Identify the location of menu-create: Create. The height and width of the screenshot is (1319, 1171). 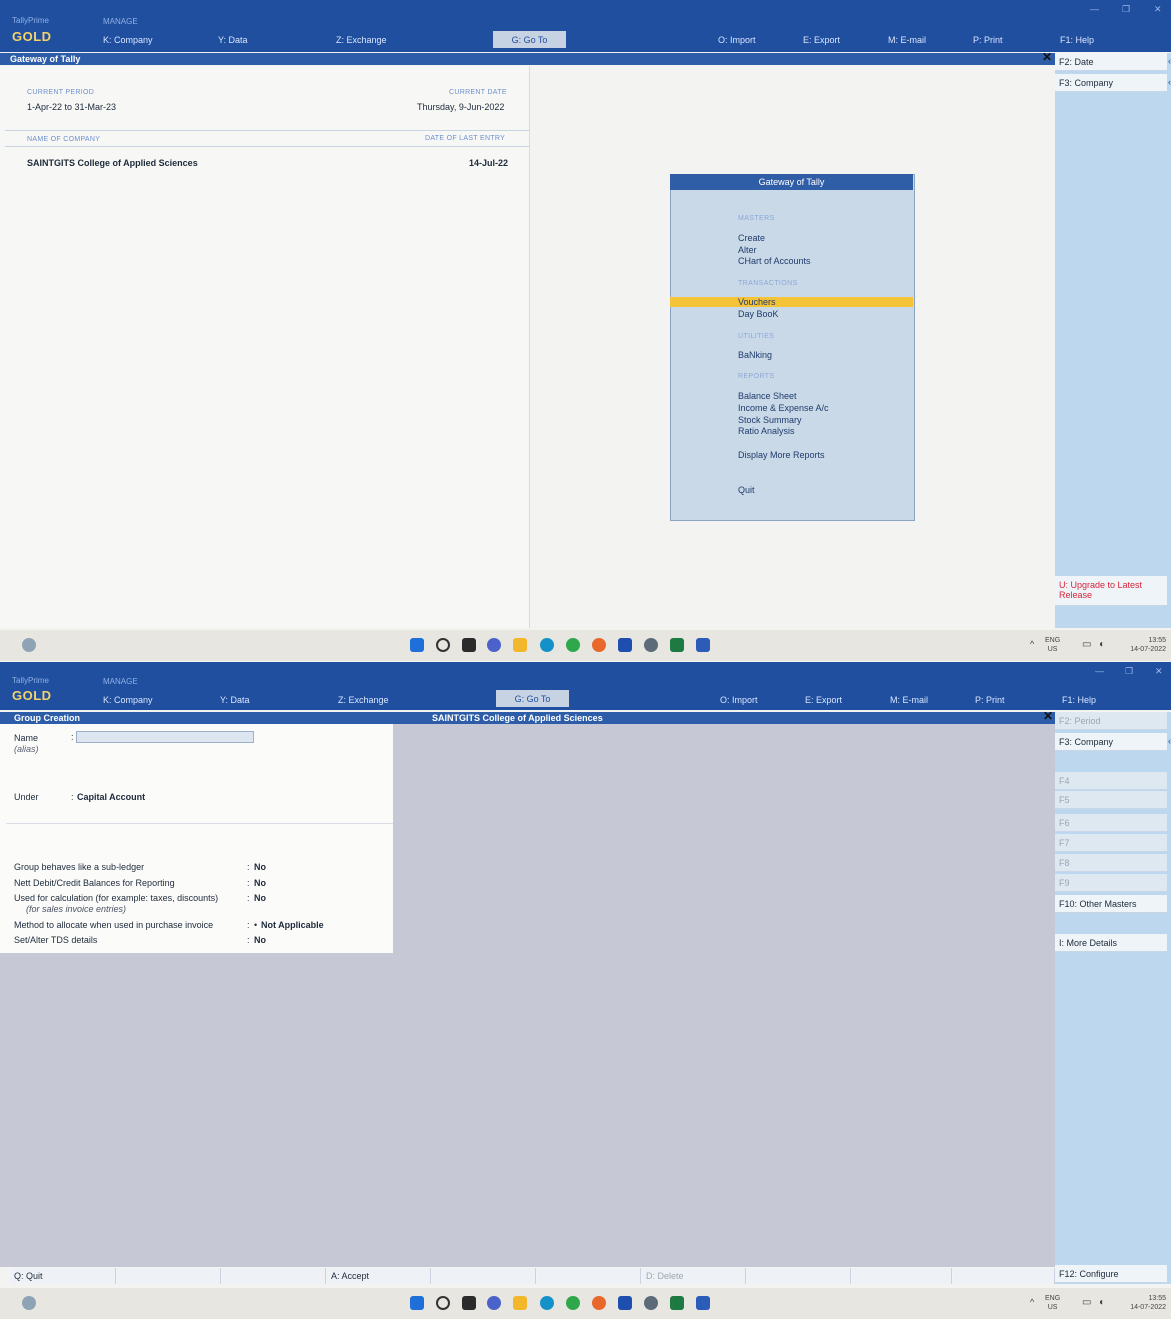
(751, 238).